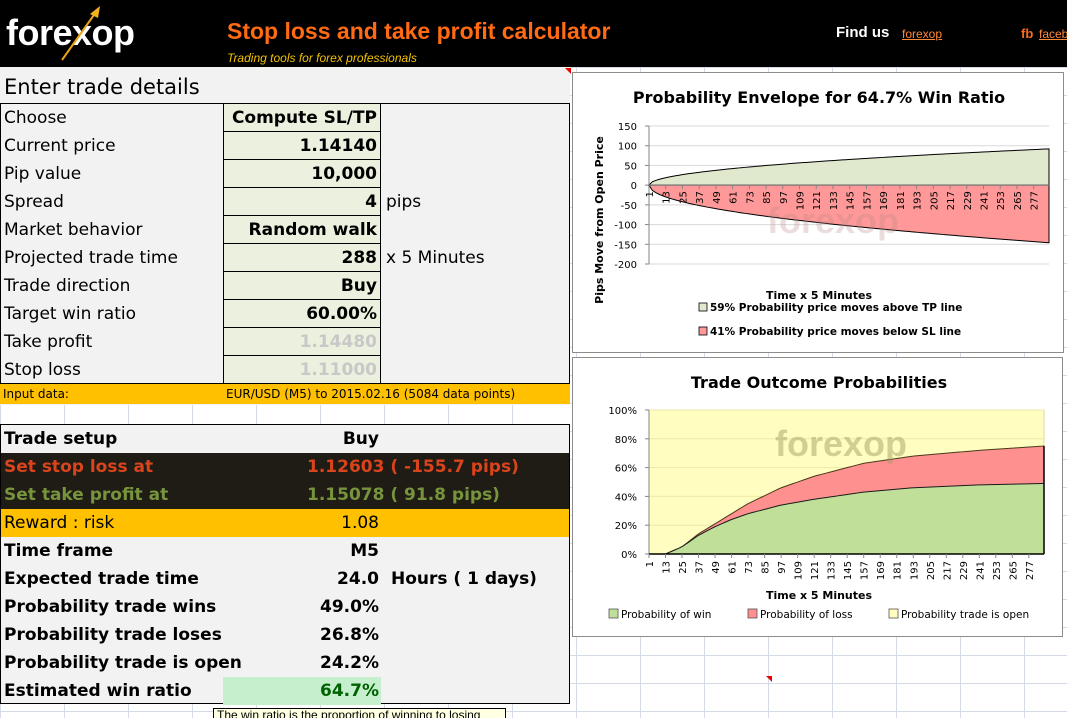 The height and width of the screenshot is (718, 1067). I want to click on legend-label: Probability trade is open, so click(965, 615).